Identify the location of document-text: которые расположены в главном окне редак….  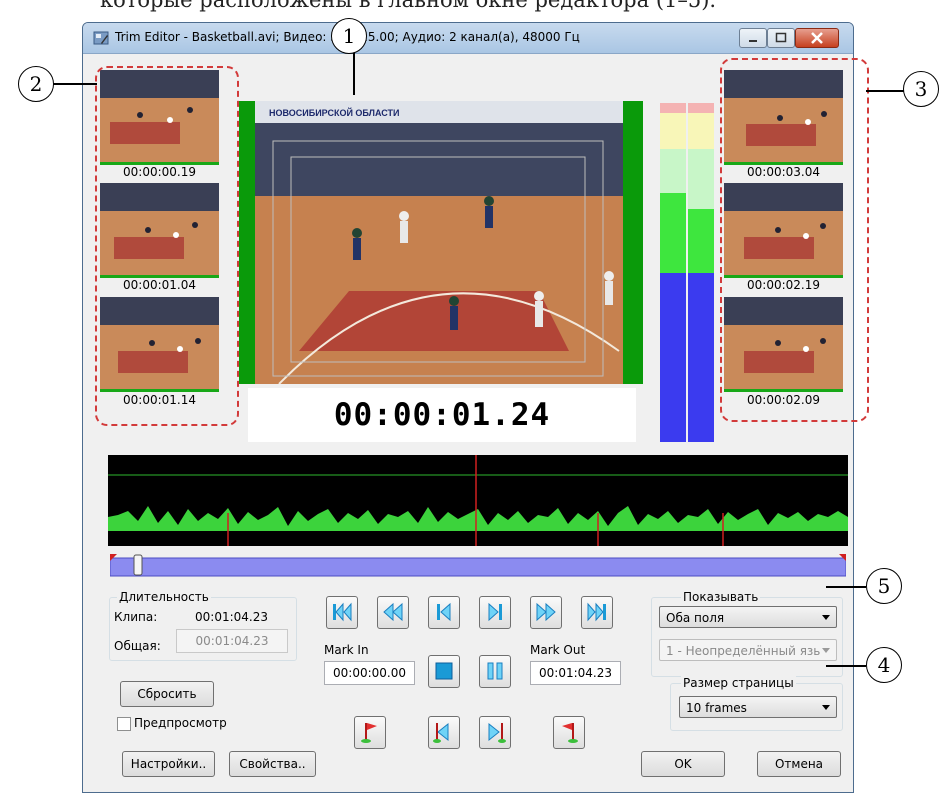
(408, 6).